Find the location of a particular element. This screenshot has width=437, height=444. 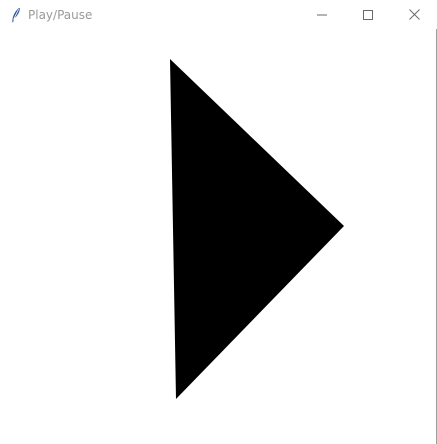

close-button is located at coordinates (414, 14).